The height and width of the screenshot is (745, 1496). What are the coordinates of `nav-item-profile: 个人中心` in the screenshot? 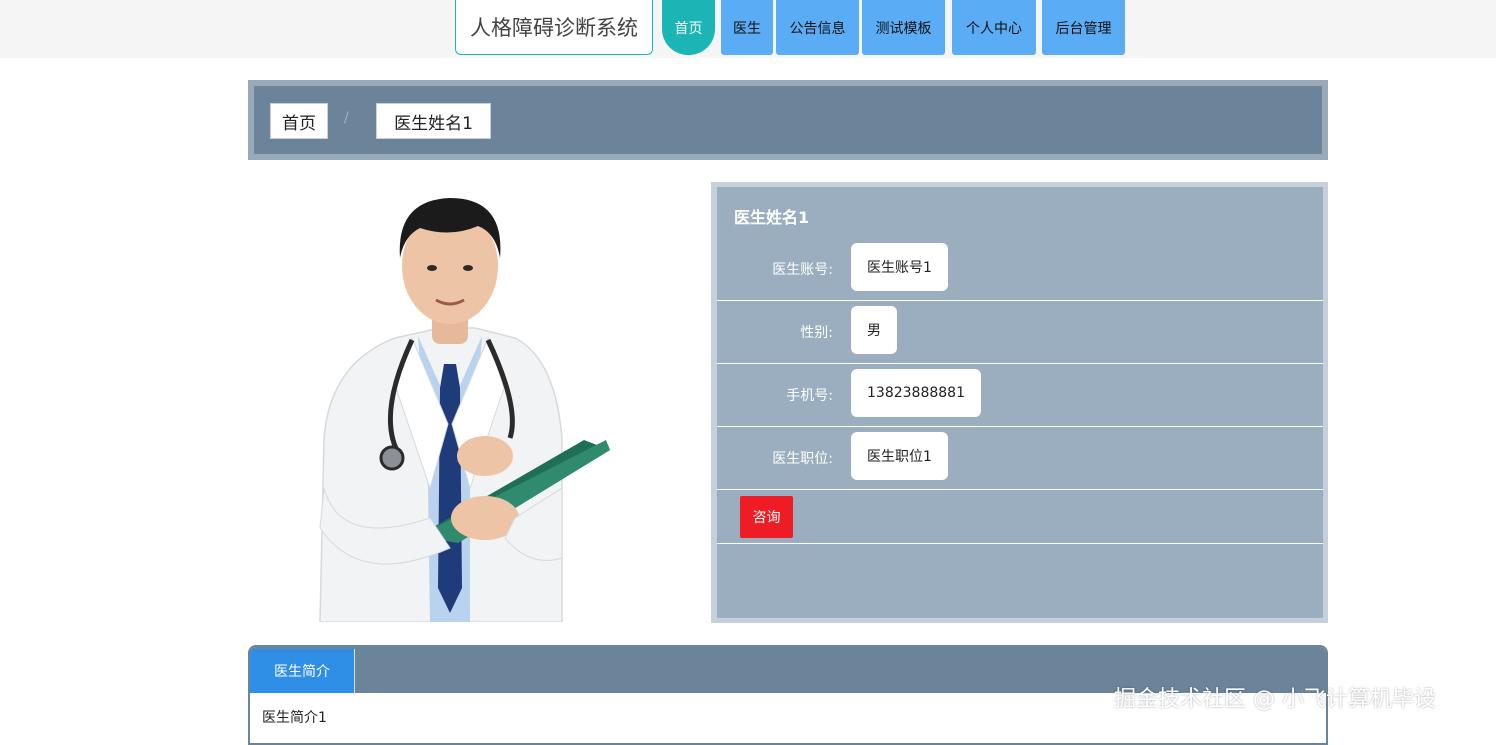 It's located at (994, 27).